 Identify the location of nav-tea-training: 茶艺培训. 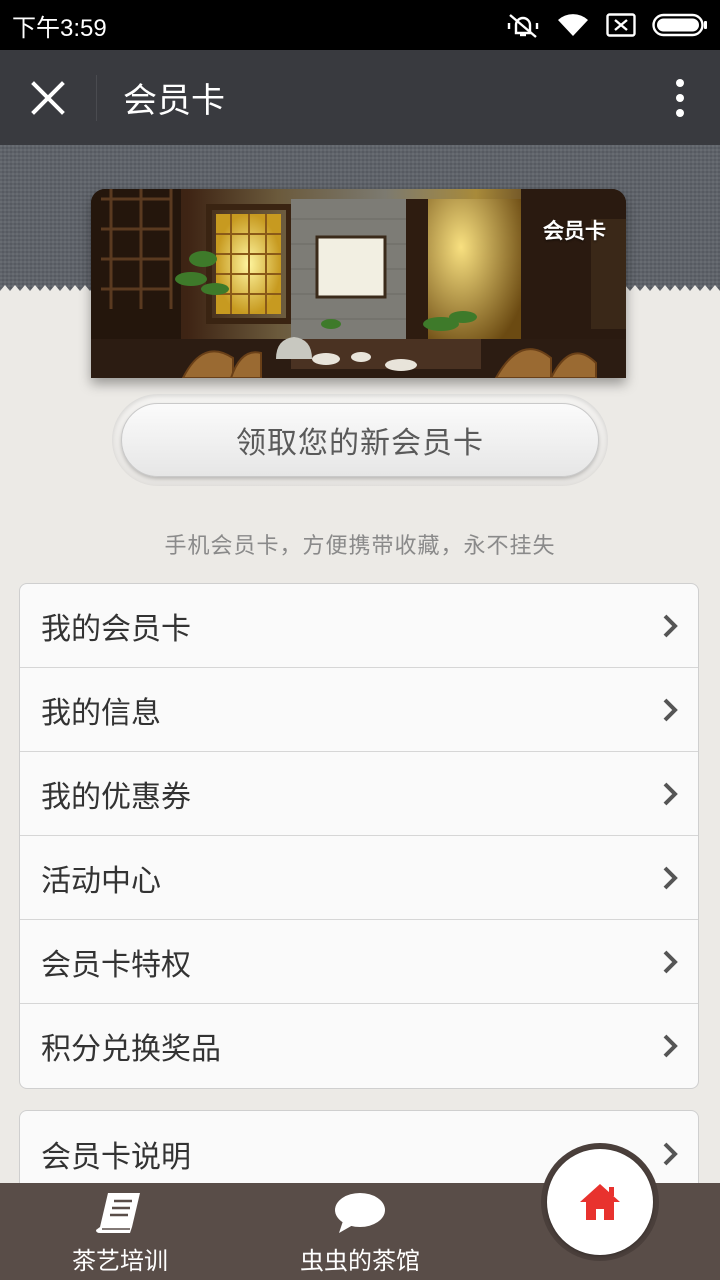
(120, 1231).